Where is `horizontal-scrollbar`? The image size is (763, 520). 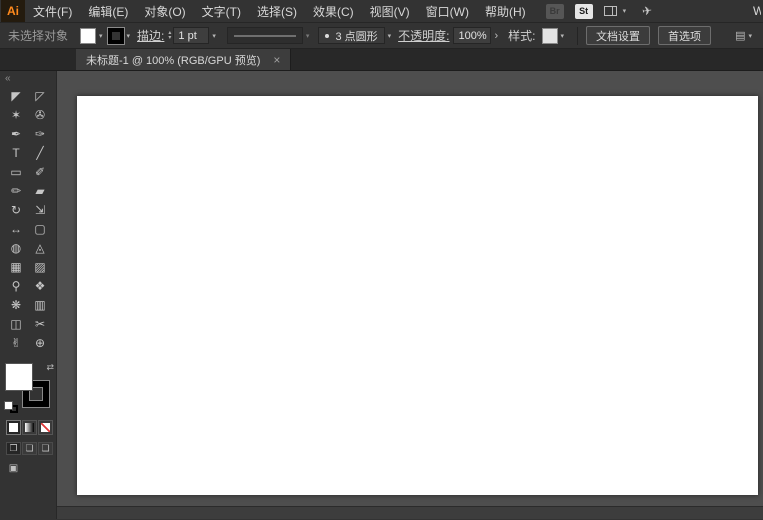
horizontal-scrollbar is located at coordinates (410, 512).